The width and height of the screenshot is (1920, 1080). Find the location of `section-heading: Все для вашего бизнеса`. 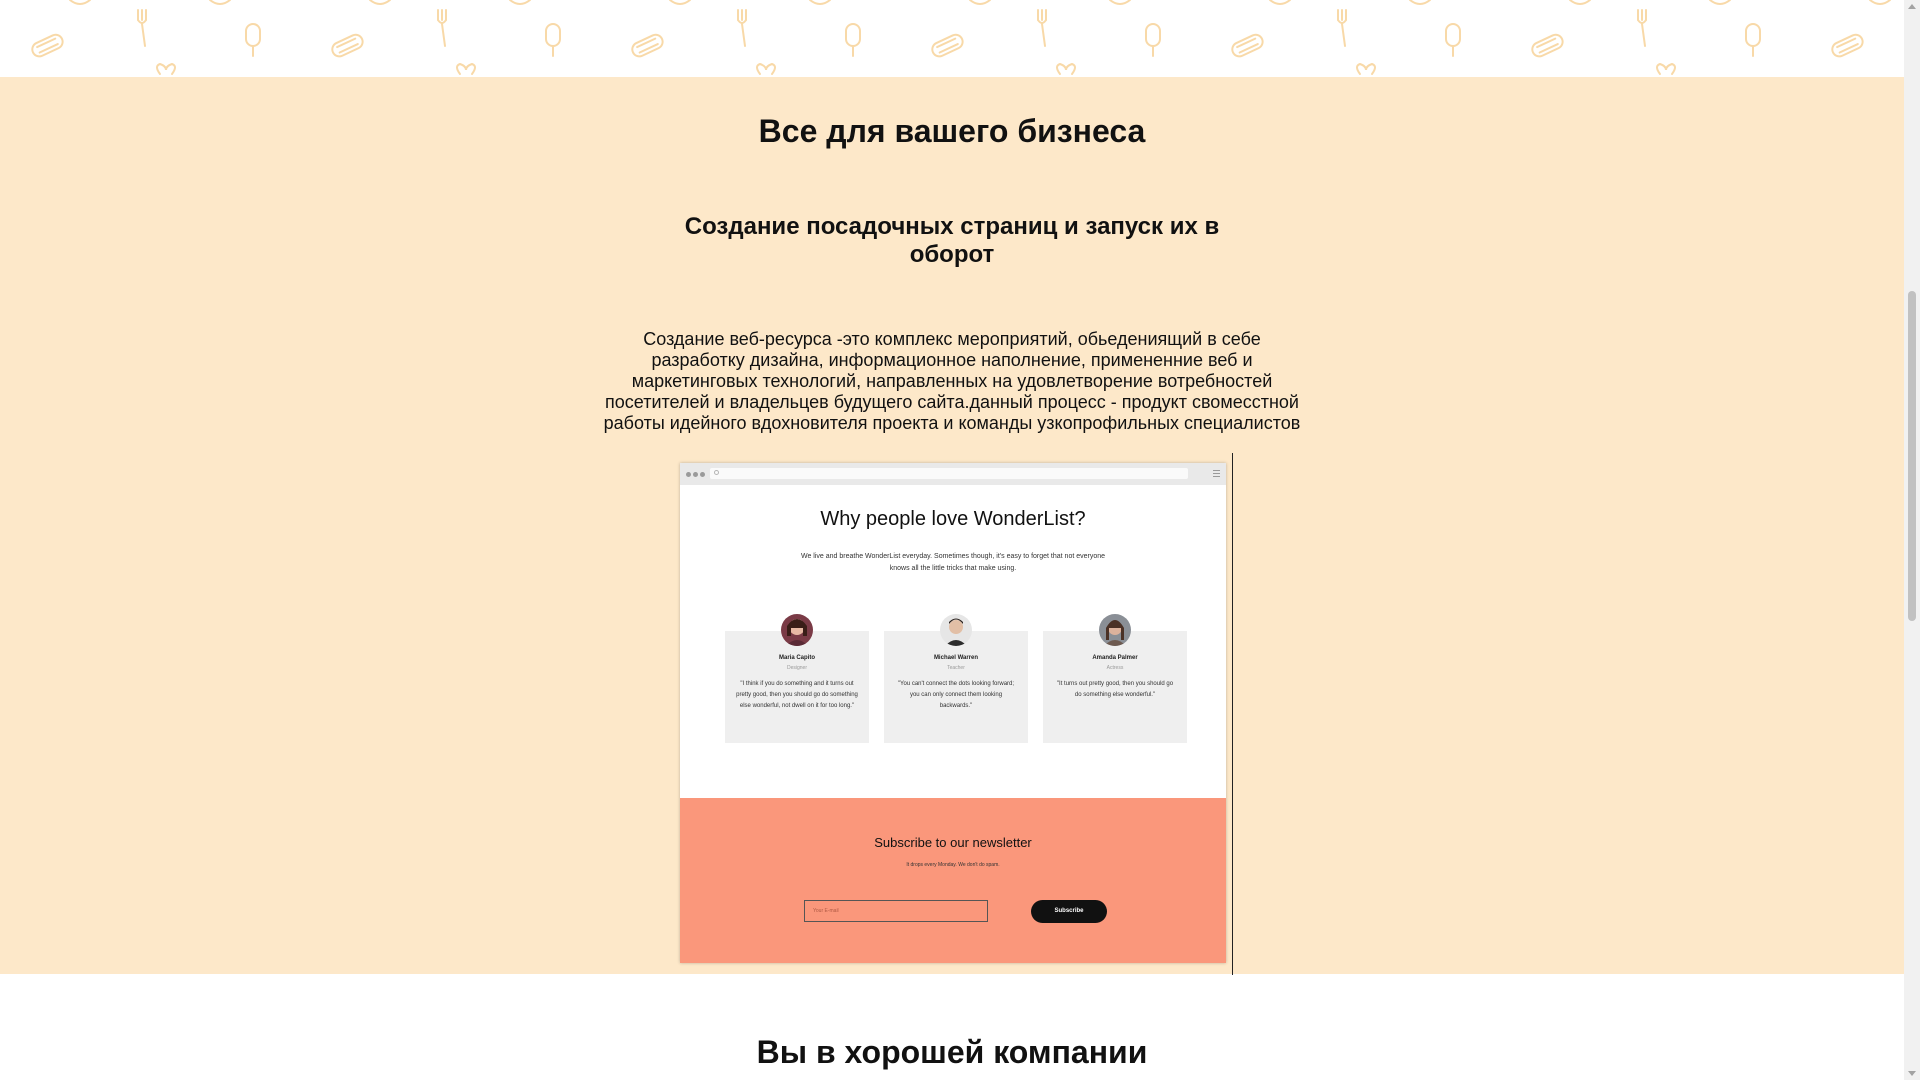

section-heading: Все для вашего бизнеса is located at coordinates (952, 131).